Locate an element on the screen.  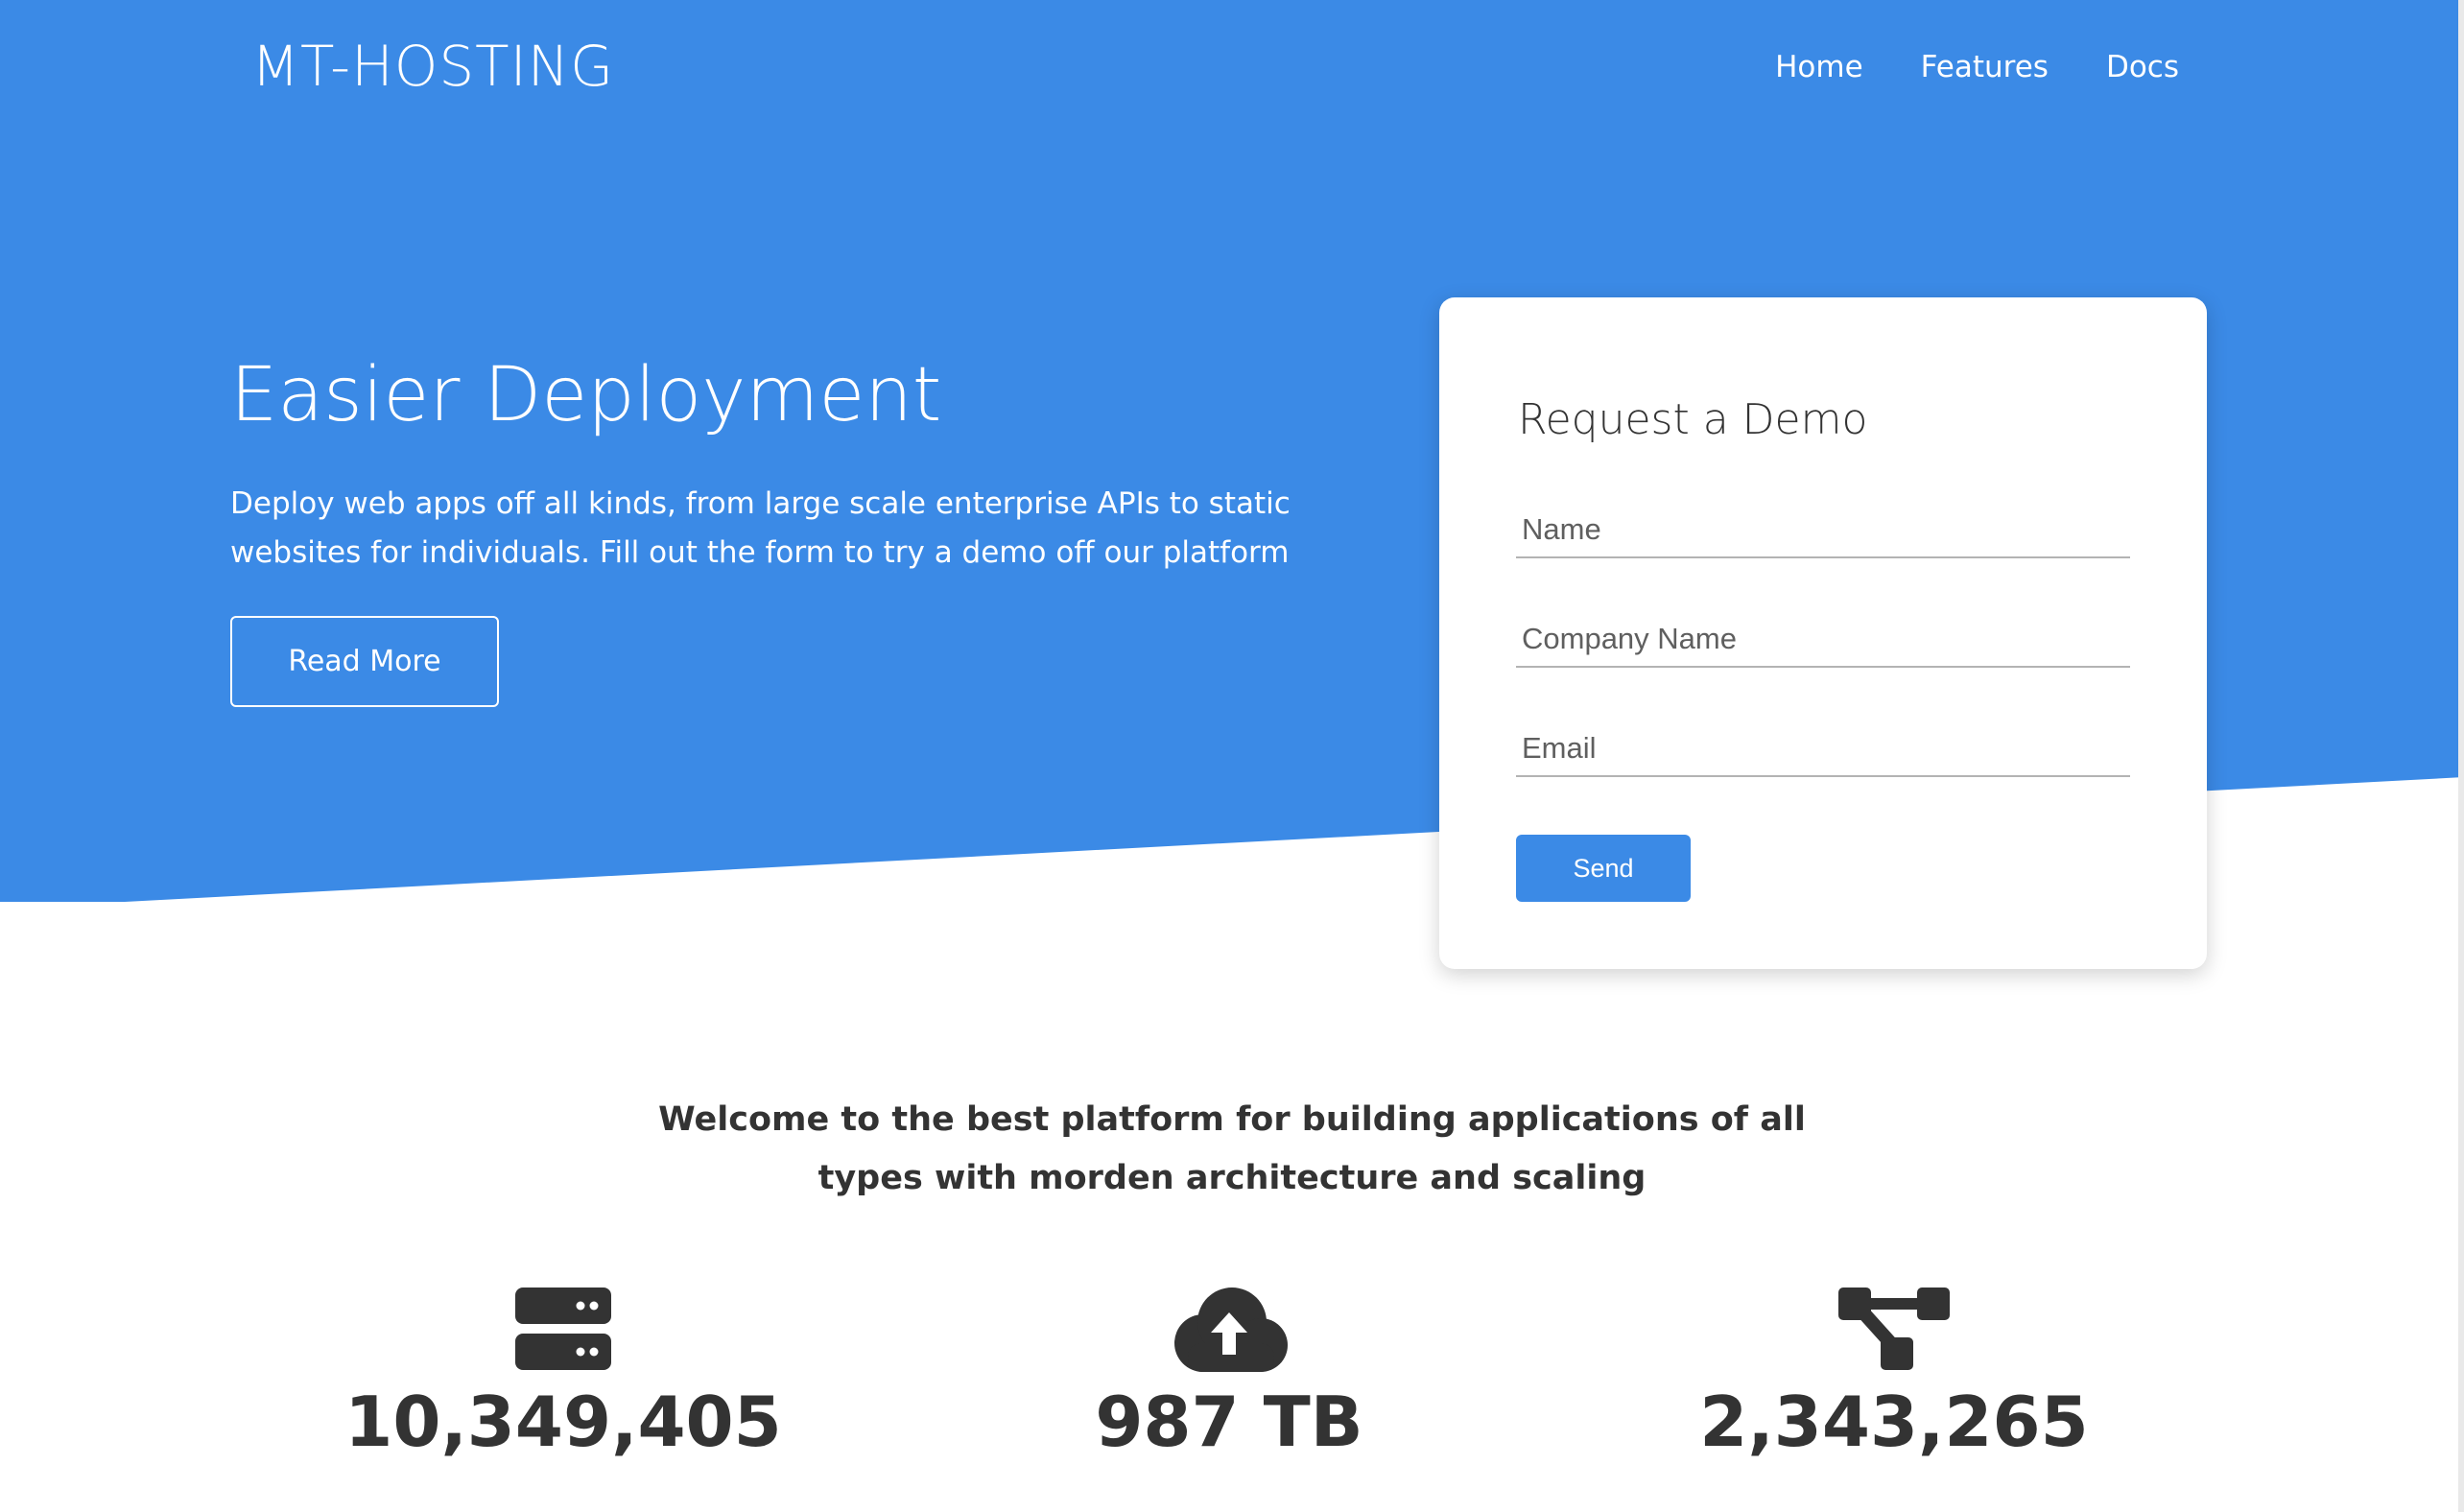
request-demo-title: Request a Demo is located at coordinates (1693, 419).